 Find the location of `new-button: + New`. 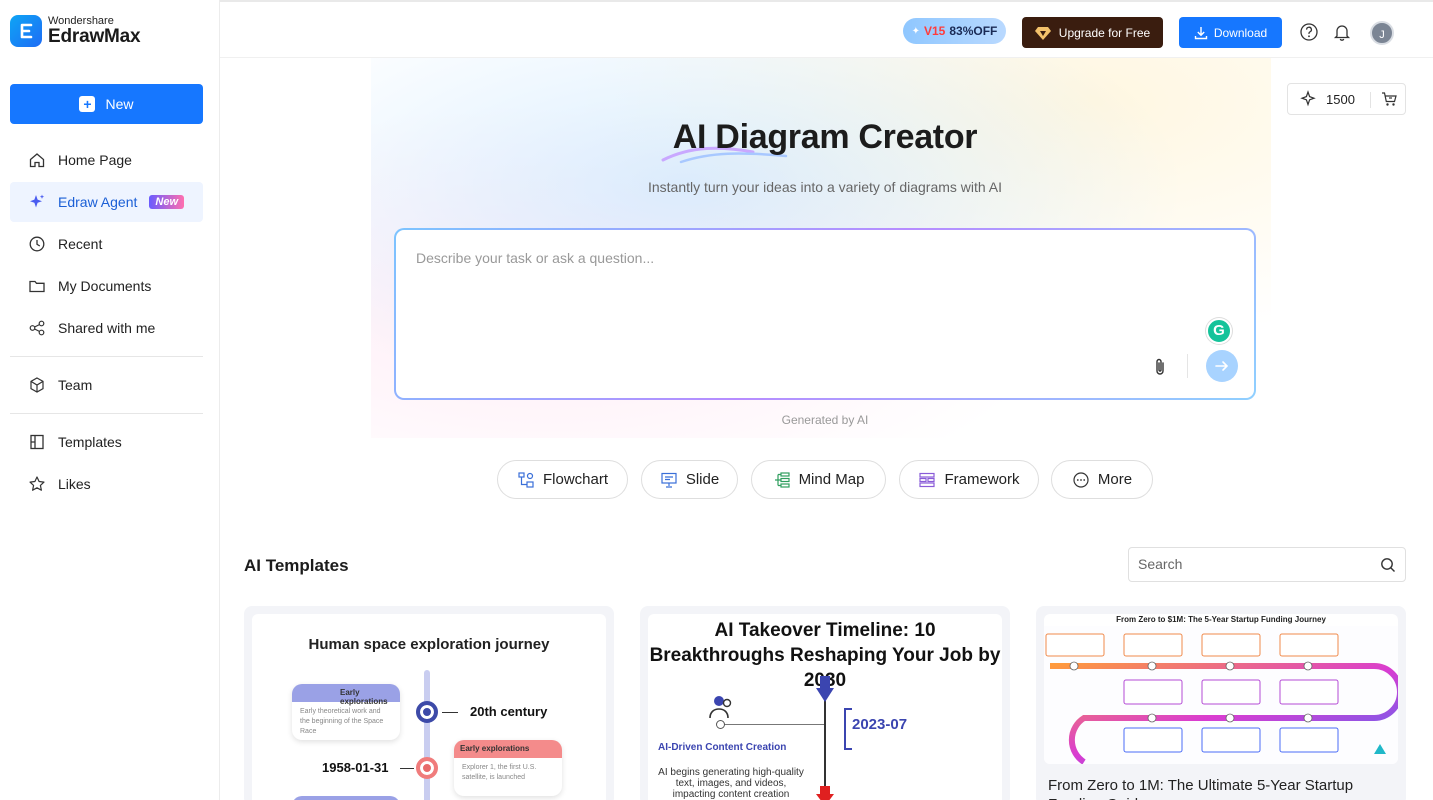

new-button: + New is located at coordinates (106, 104).